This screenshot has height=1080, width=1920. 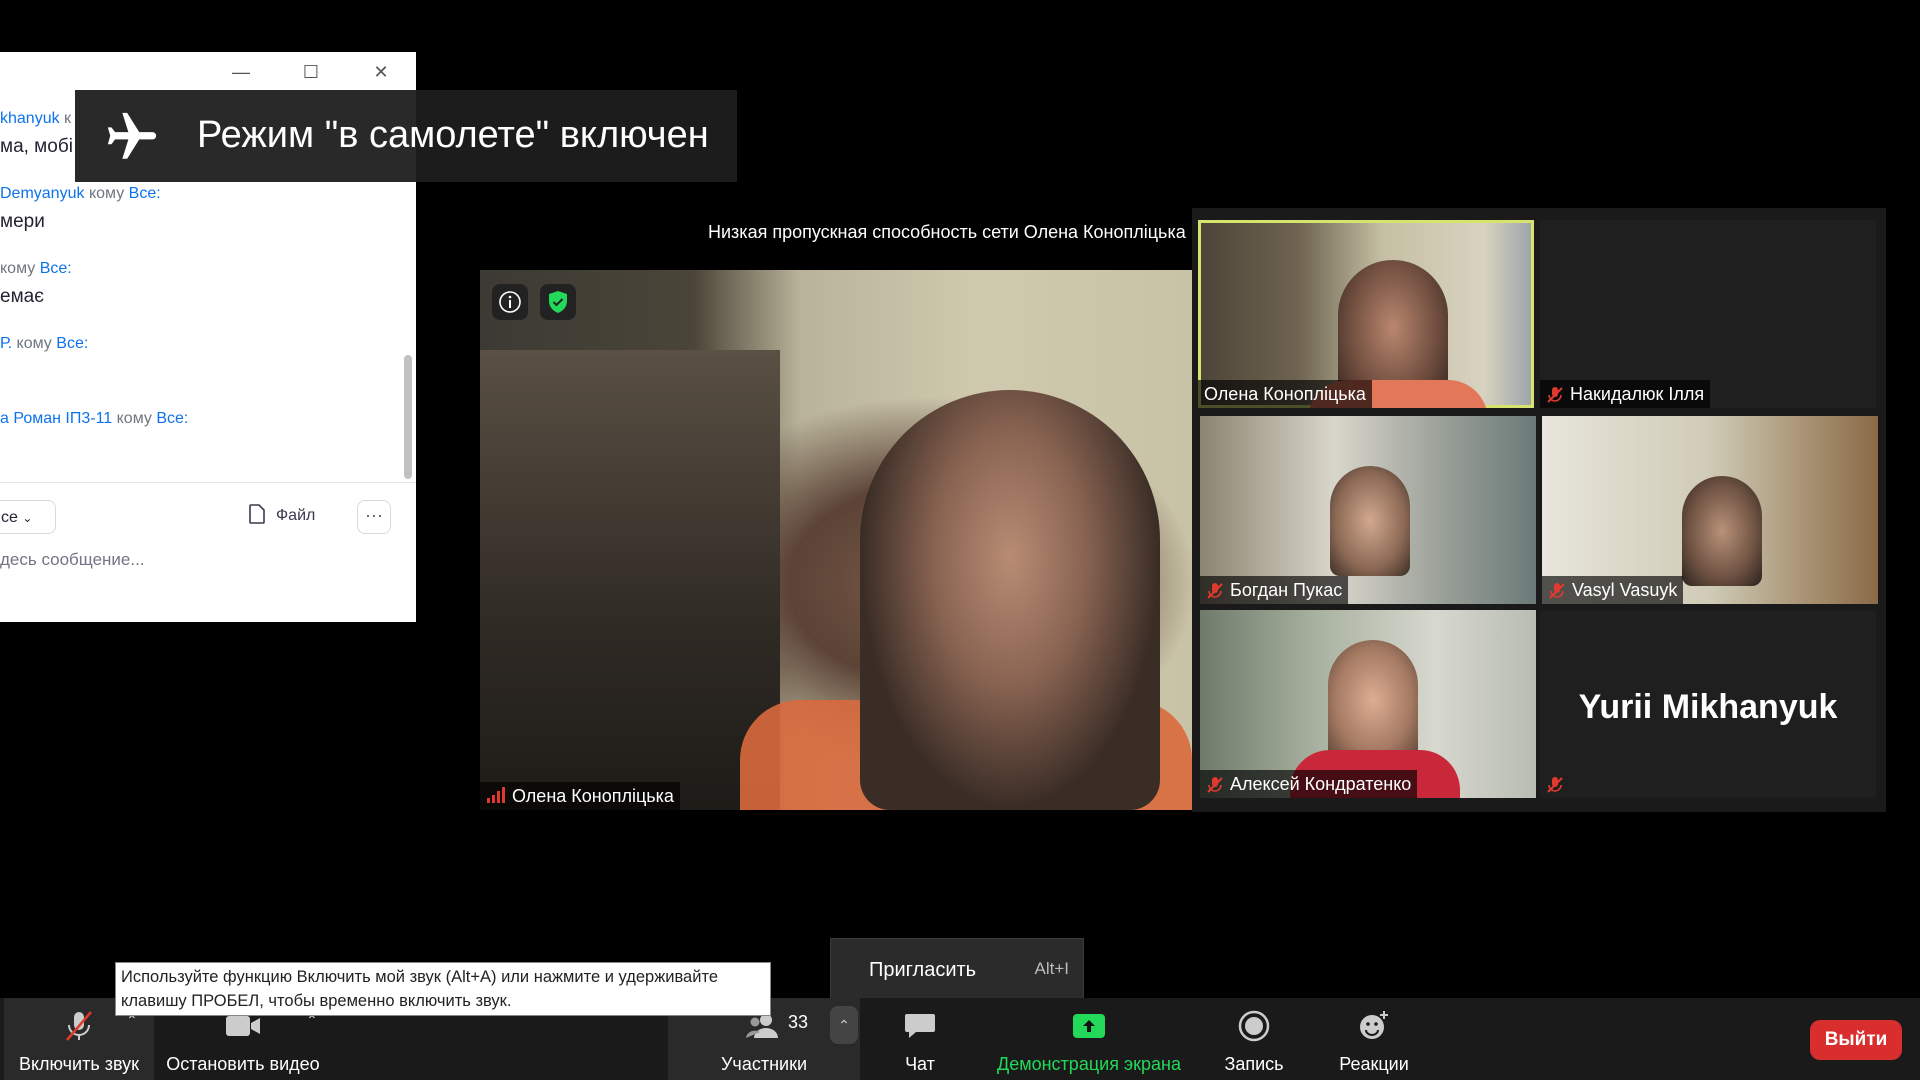 I want to click on invite-menu-item: Пригласить Alt+I, so click(x=957, y=969).